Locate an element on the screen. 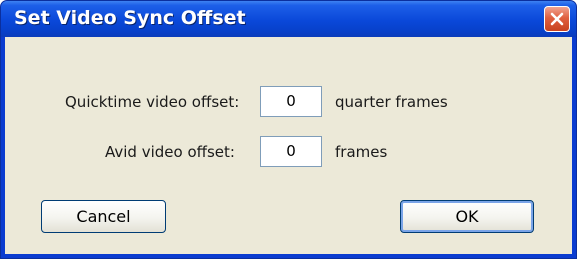 The height and width of the screenshot is (265, 579). dialog-title: Set Video Sync Offset is located at coordinates (130, 18).